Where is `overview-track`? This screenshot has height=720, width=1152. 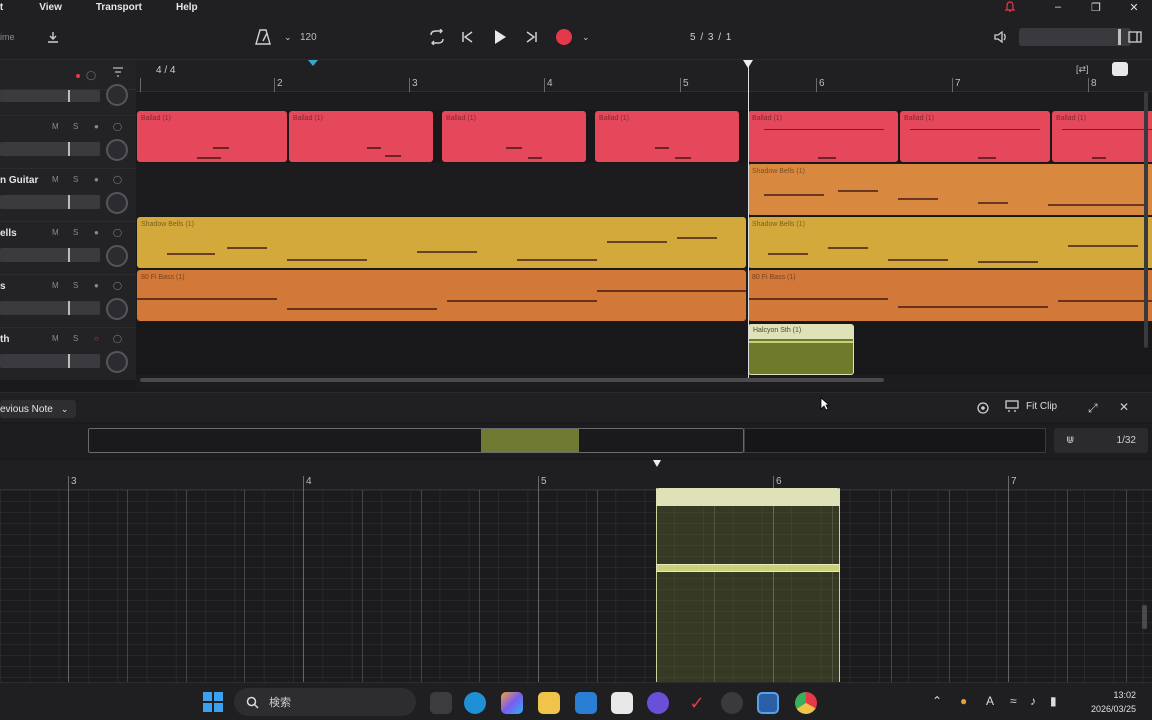
overview-track is located at coordinates (416, 440).